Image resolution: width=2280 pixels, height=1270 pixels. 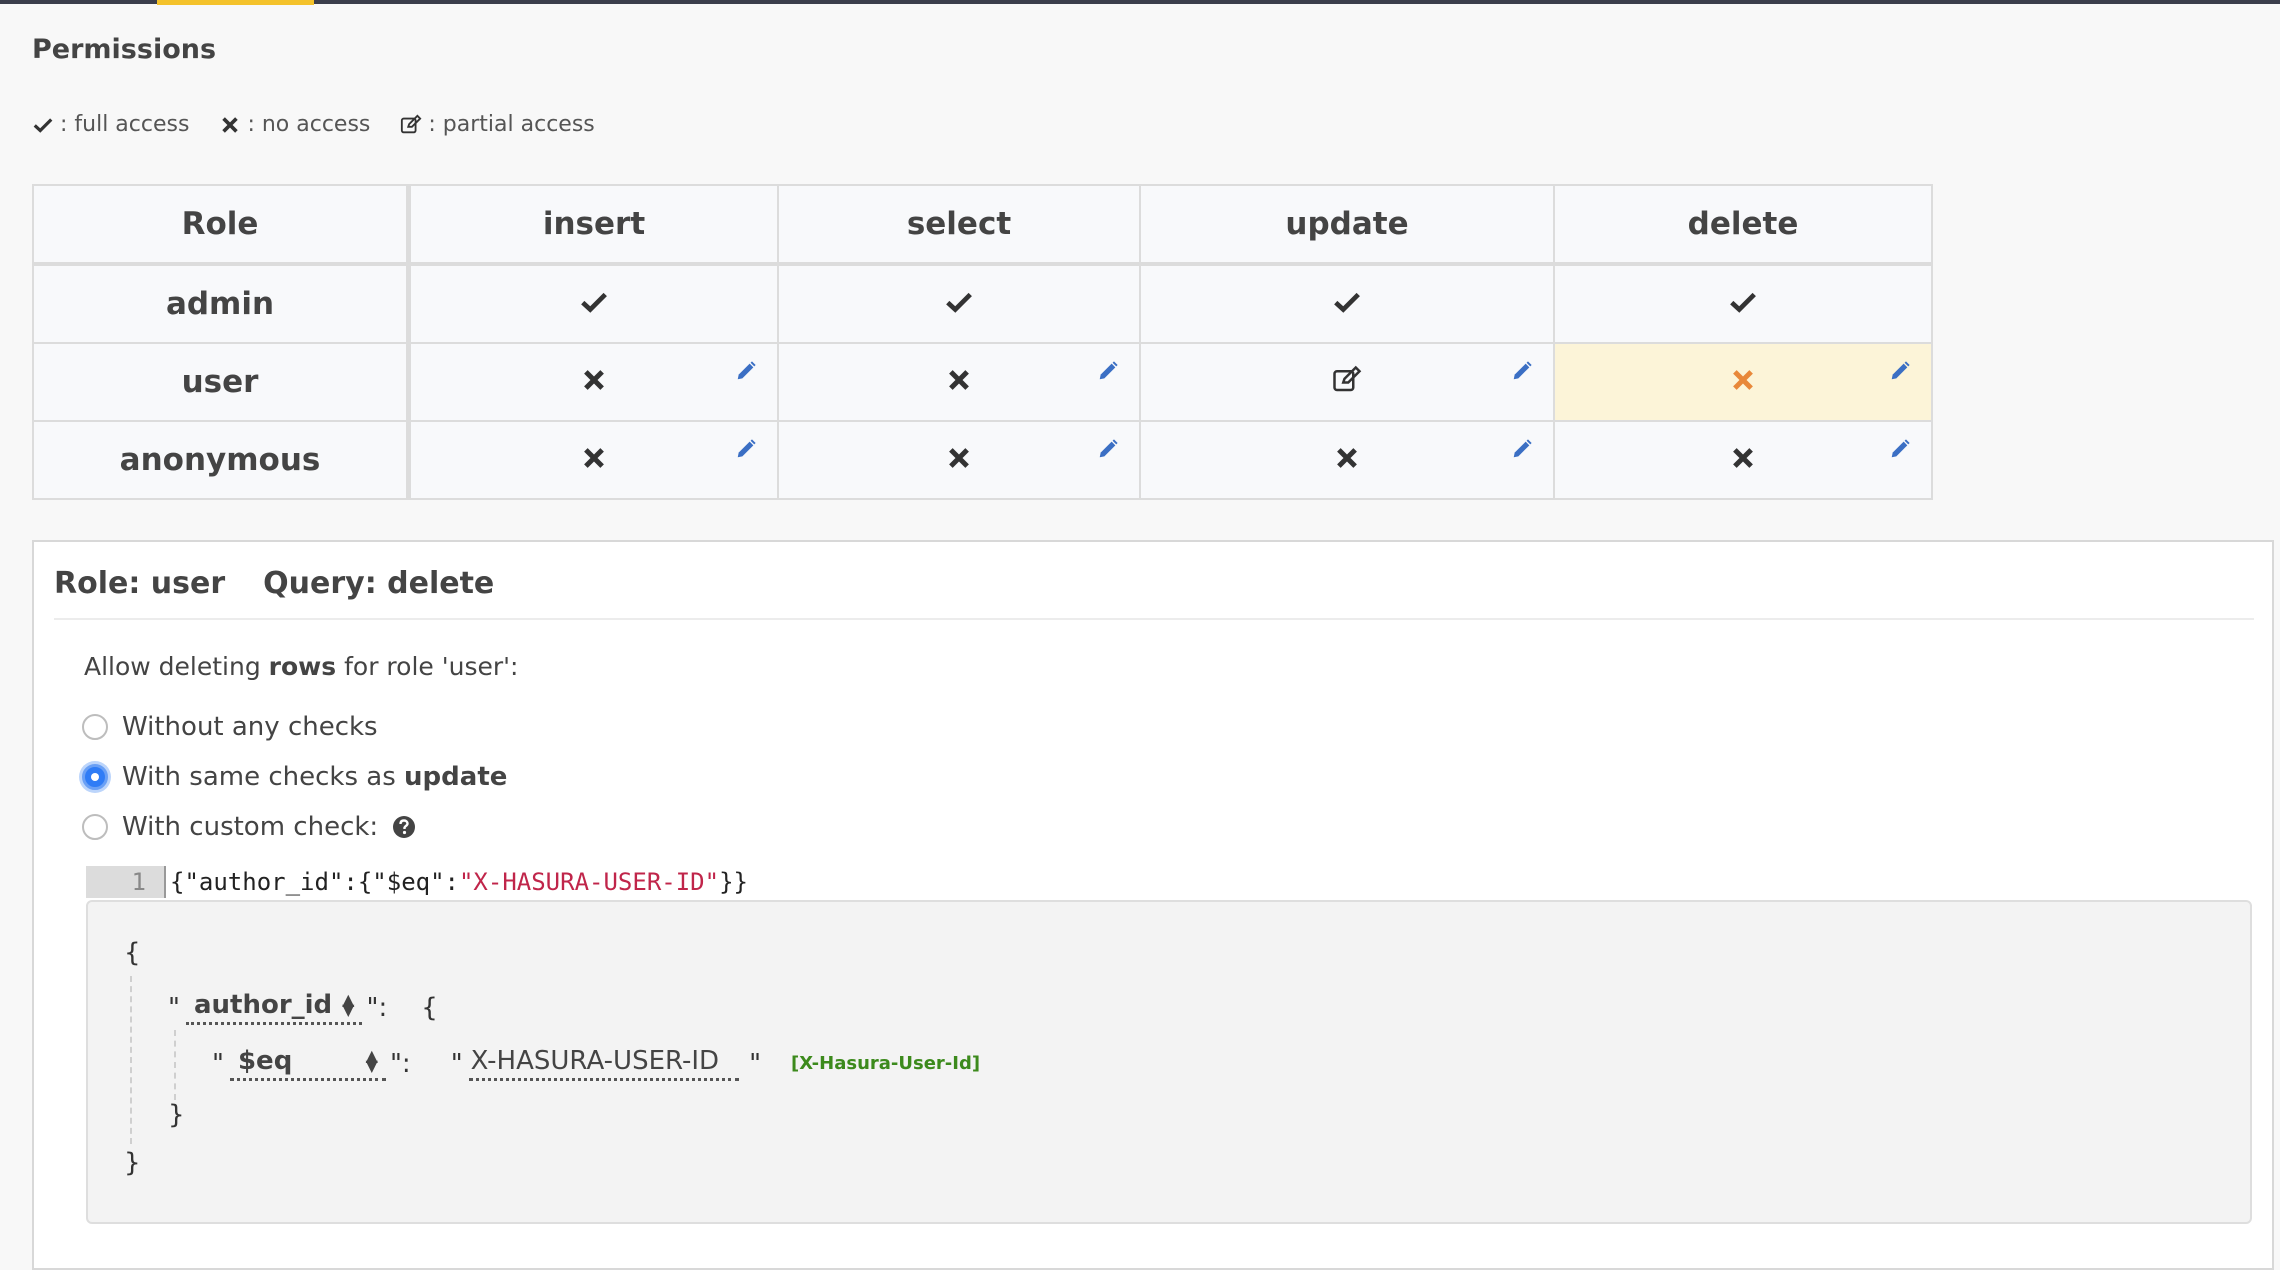 I want to click on role-name: user, so click(x=220, y=382).